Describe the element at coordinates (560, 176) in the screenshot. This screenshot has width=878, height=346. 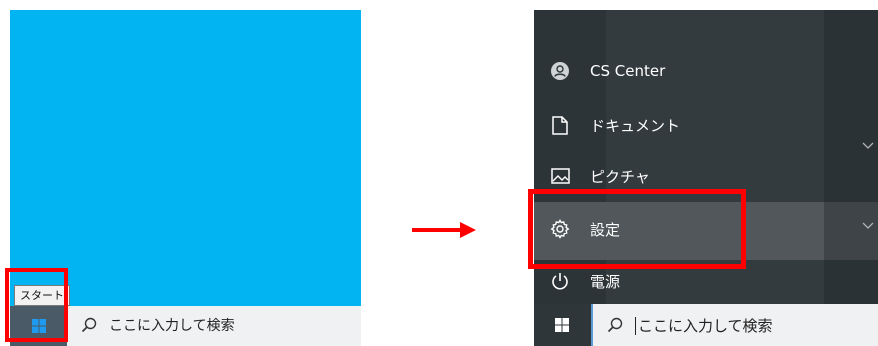
I see `picture-icon` at that location.